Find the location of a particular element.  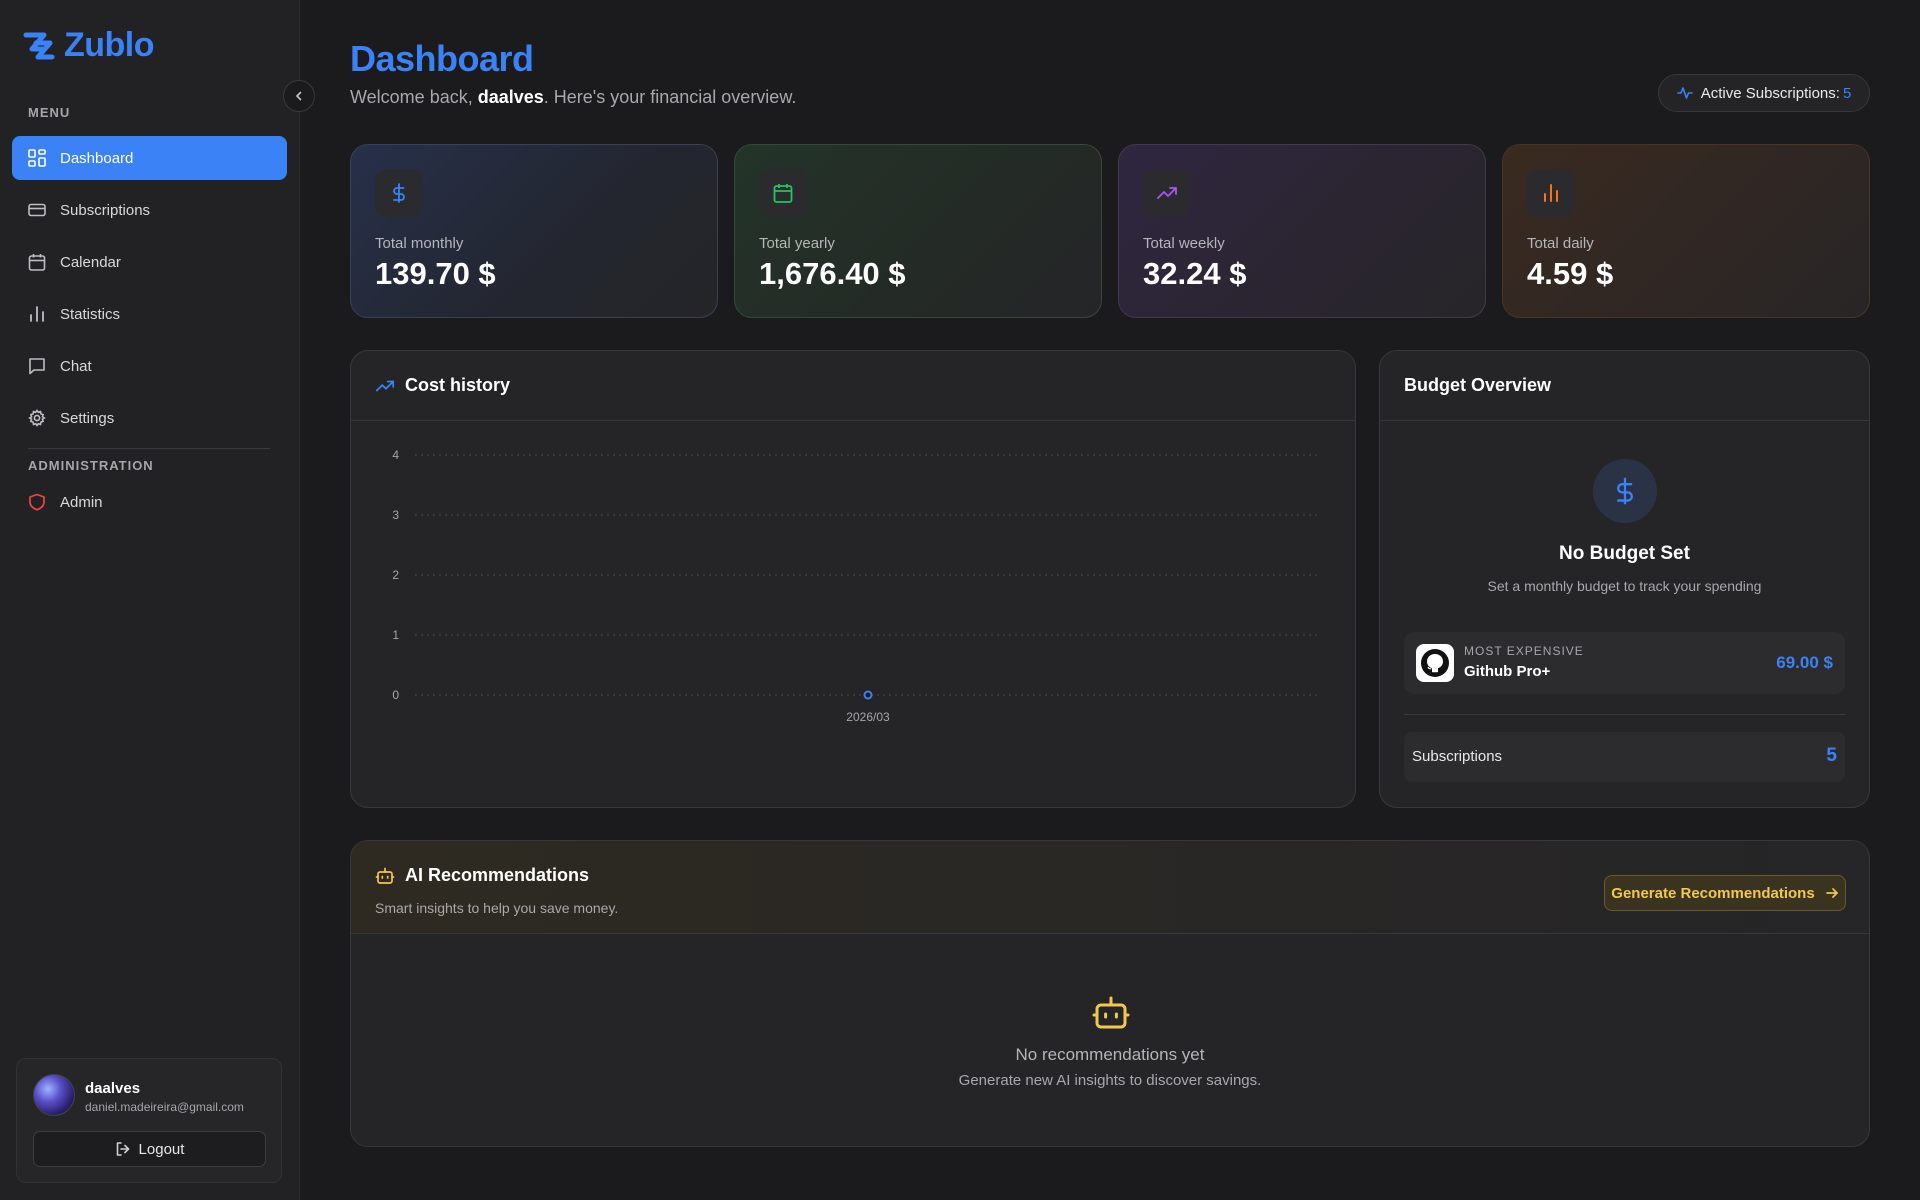

sidebar-item-subscriptions: Subscriptions is located at coordinates (149, 210).